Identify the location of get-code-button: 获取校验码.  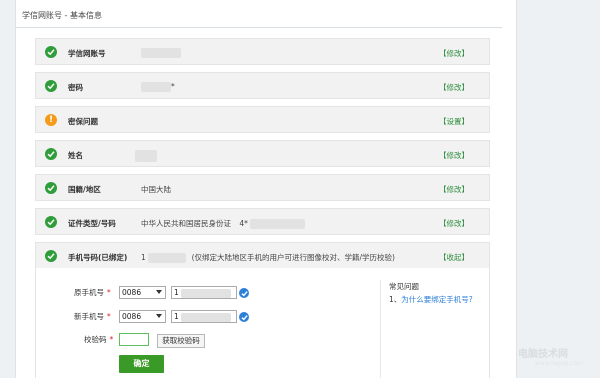
(181, 341).